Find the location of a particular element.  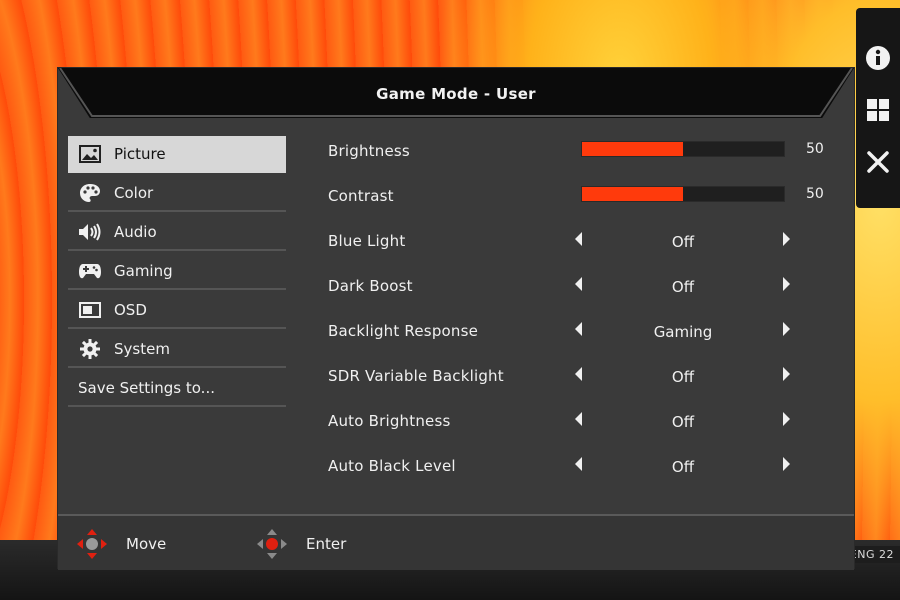

joystick-move-icon is located at coordinates (92, 544).